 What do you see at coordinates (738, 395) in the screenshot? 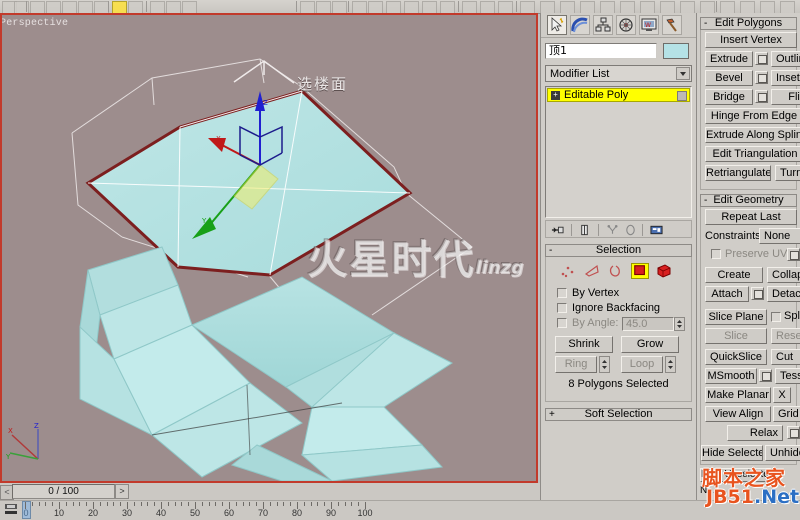
I see `make-planar-button: Make Planar` at bounding box center [738, 395].